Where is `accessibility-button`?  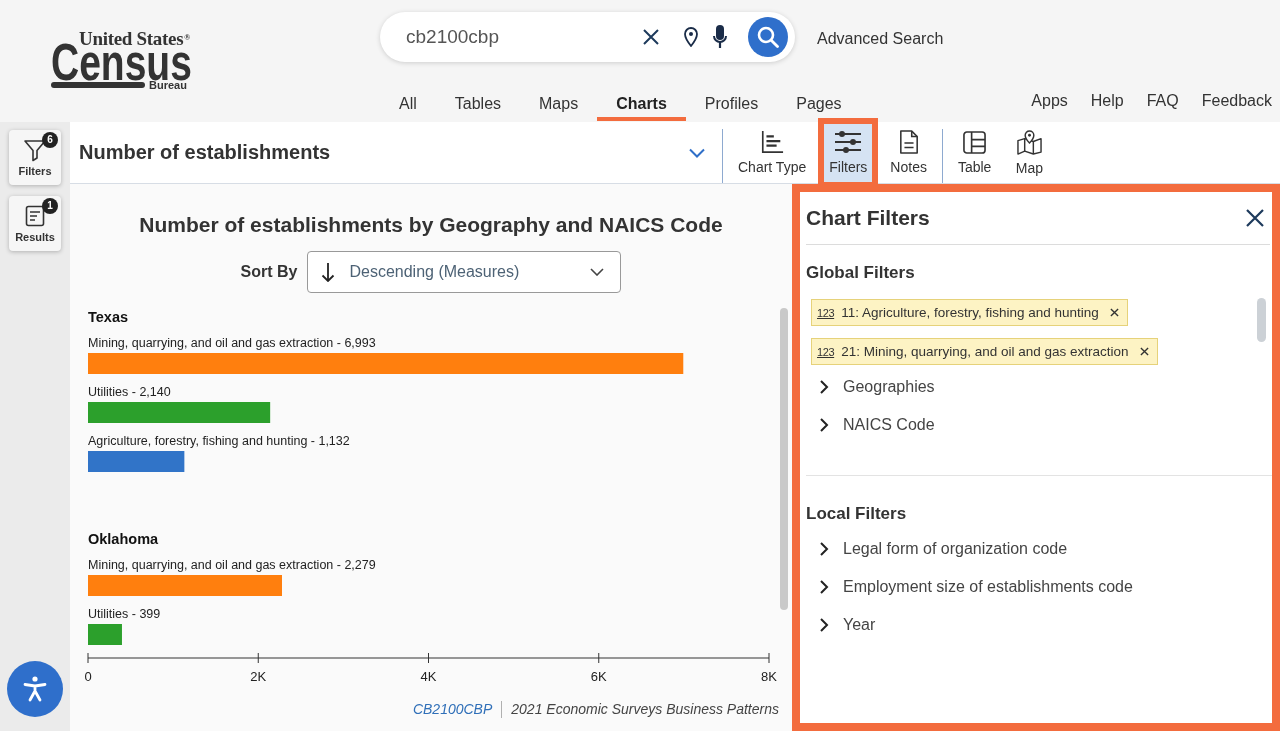 accessibility-button is located at coordinates (35, 689).